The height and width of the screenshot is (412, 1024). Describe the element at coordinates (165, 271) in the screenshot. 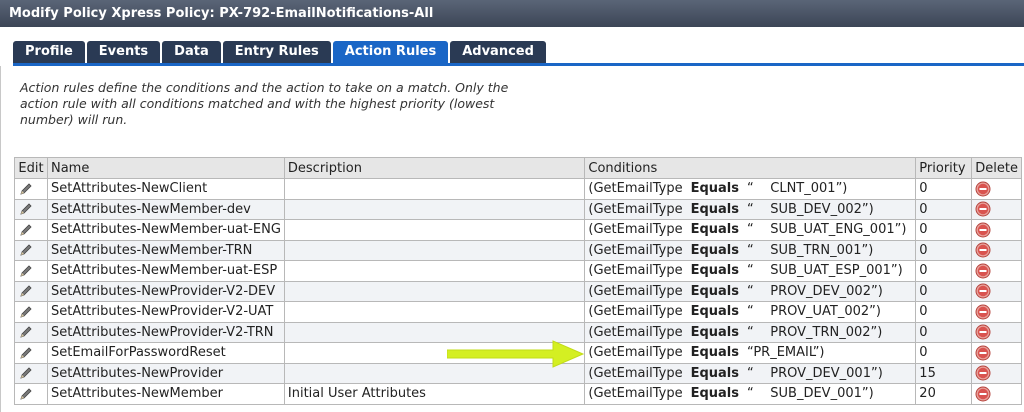

I see `rule-name: SetAttributes-NewMember-uat-ESP` at that location.